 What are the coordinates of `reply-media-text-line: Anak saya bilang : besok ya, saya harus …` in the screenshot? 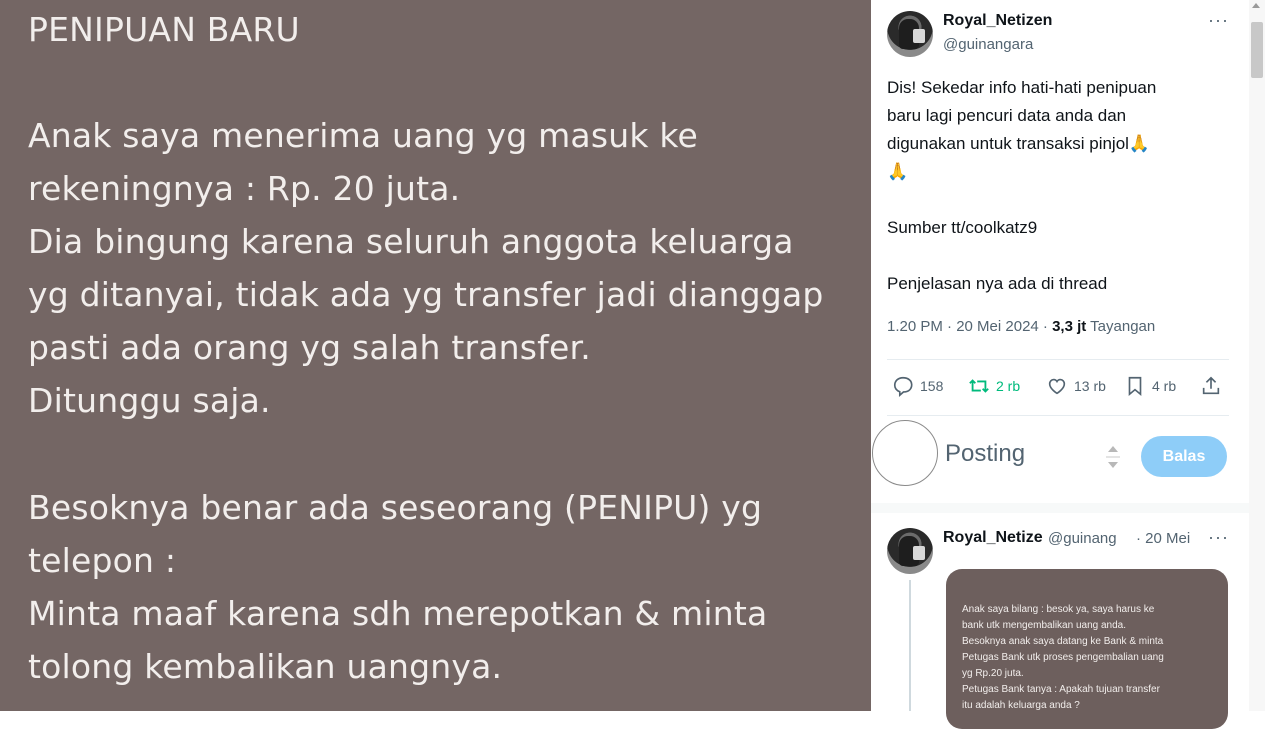 It's located at (1058, 609).